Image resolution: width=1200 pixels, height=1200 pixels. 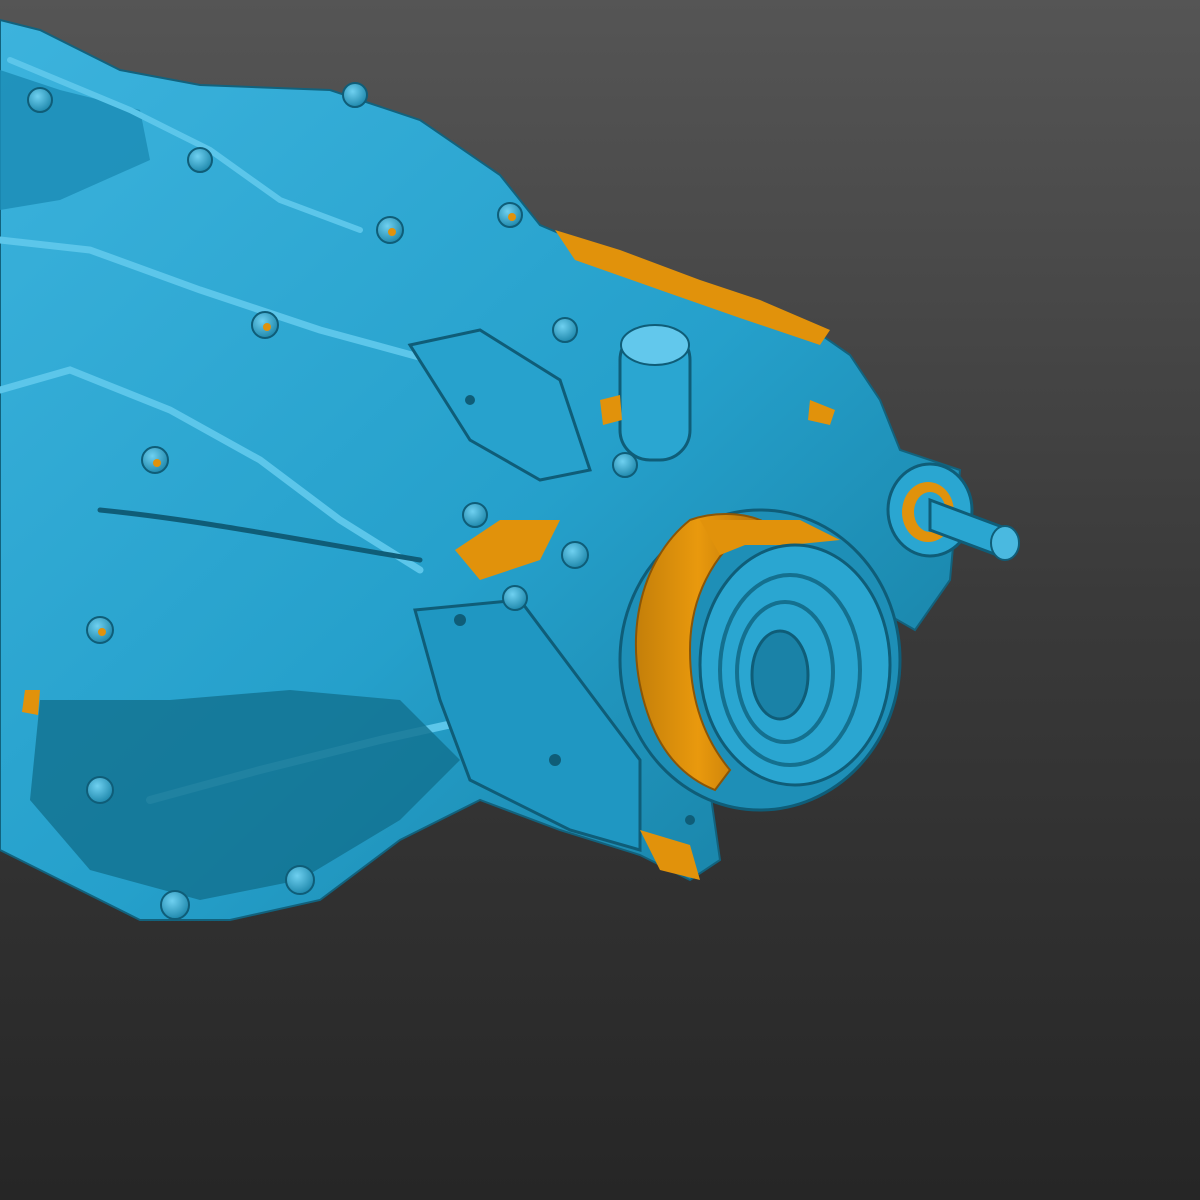 What do you see at coordinates (655, 345) in the screenshot?
I see `actuator-cap` at bounding box center [655, 345].